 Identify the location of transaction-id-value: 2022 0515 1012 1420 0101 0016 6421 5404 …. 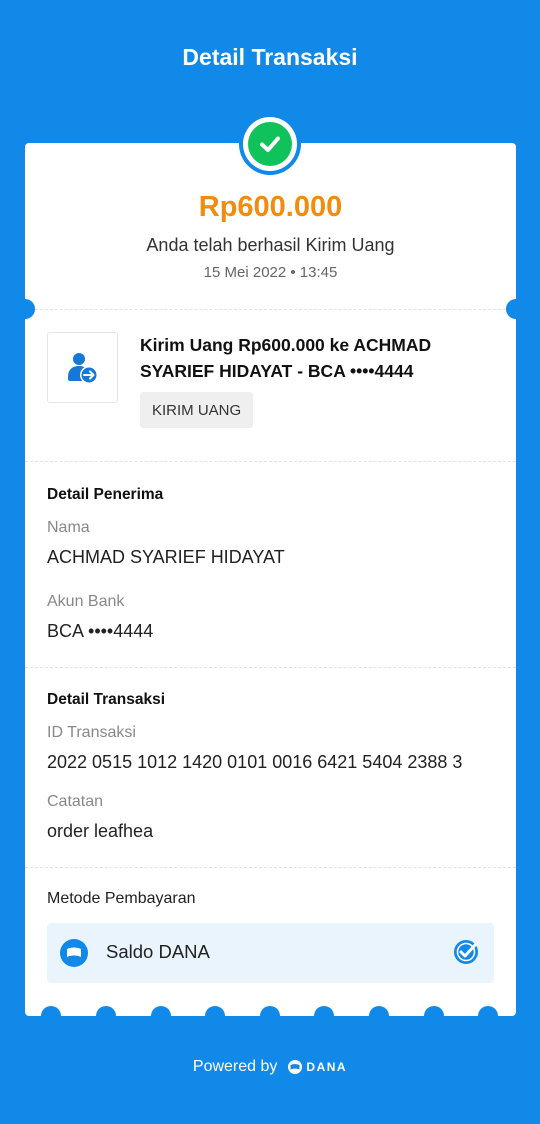
(255, 762).